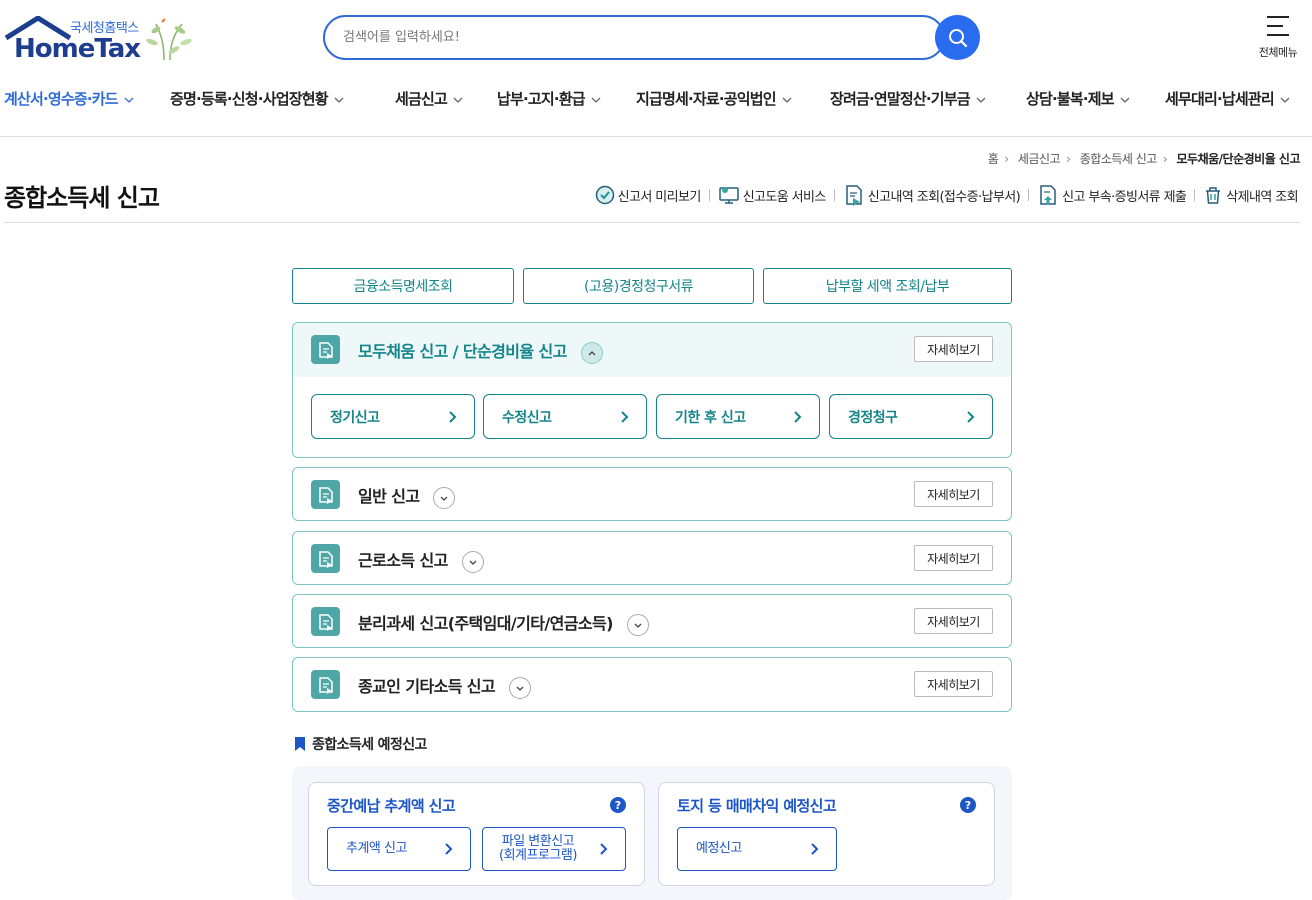 This screenshot has height=900, width=1312. I want to click on accordion-header: 일반 신고 자세히보기, so click(652, 494).